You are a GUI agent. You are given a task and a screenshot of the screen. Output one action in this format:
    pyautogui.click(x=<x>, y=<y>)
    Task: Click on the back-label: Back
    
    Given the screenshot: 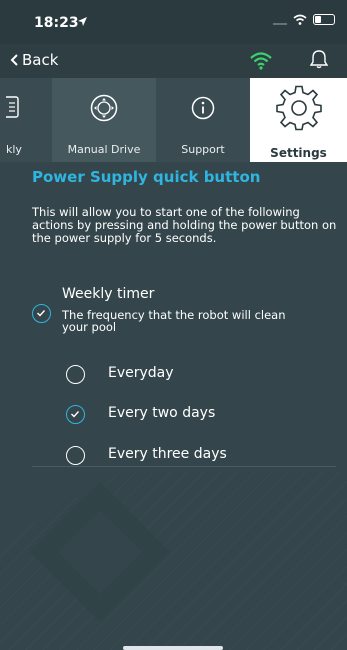 What is the action you would take?
    pyautogui.click(x=40, y=60)
    